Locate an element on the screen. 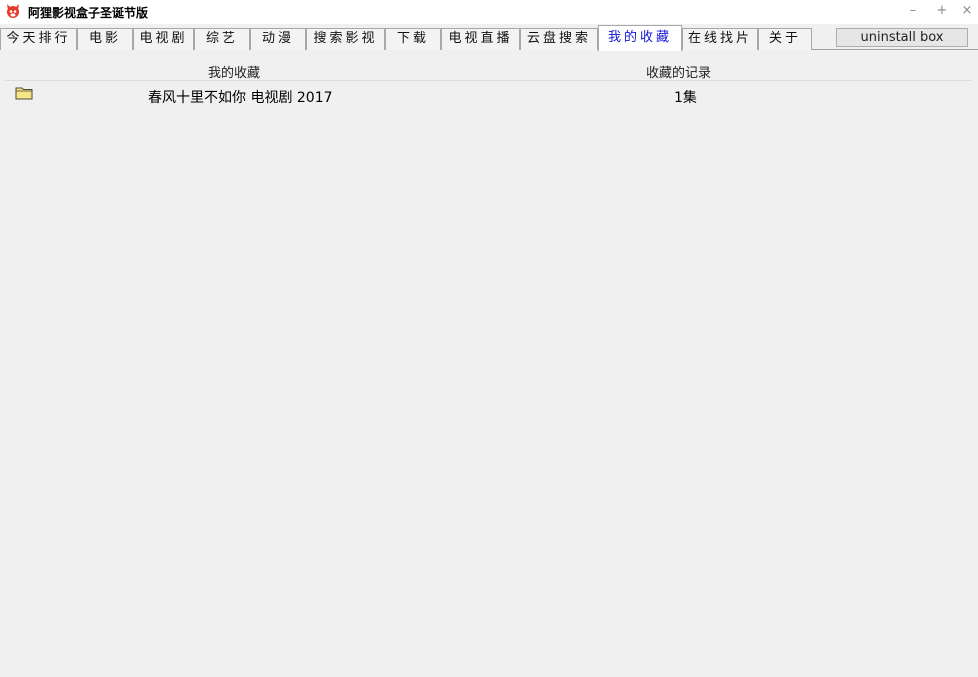 This screenshot has width=978, height=677. window-title: 阿狸影视盒子圣诞节版 is located at coordinates (88, 13).